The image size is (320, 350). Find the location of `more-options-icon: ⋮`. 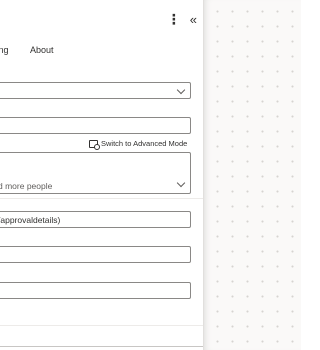

more-options-icon: ⋮ is located at coordinates (174, 19).